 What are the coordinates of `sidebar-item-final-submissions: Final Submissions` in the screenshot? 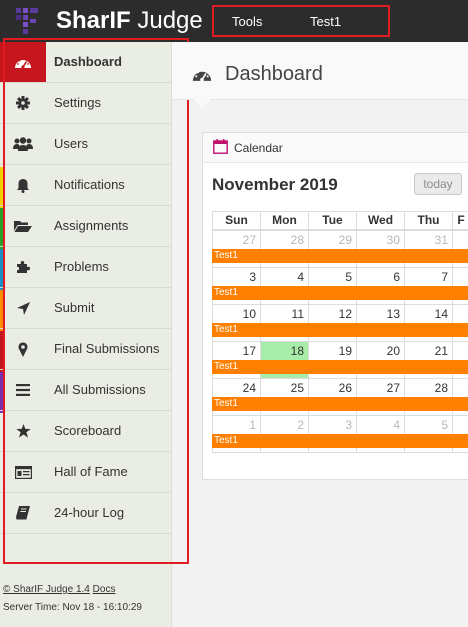 It's located at (86, 349).